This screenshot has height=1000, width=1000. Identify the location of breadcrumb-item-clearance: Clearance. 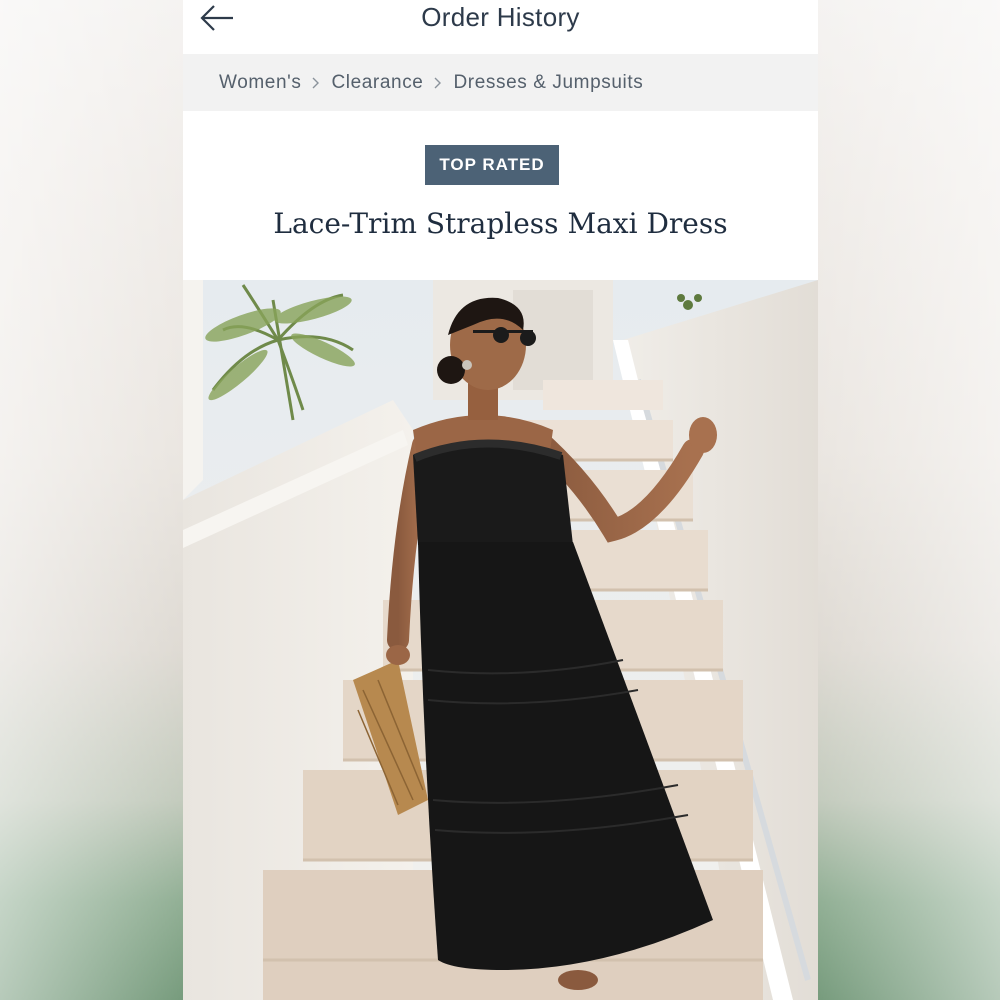
(377, 83).